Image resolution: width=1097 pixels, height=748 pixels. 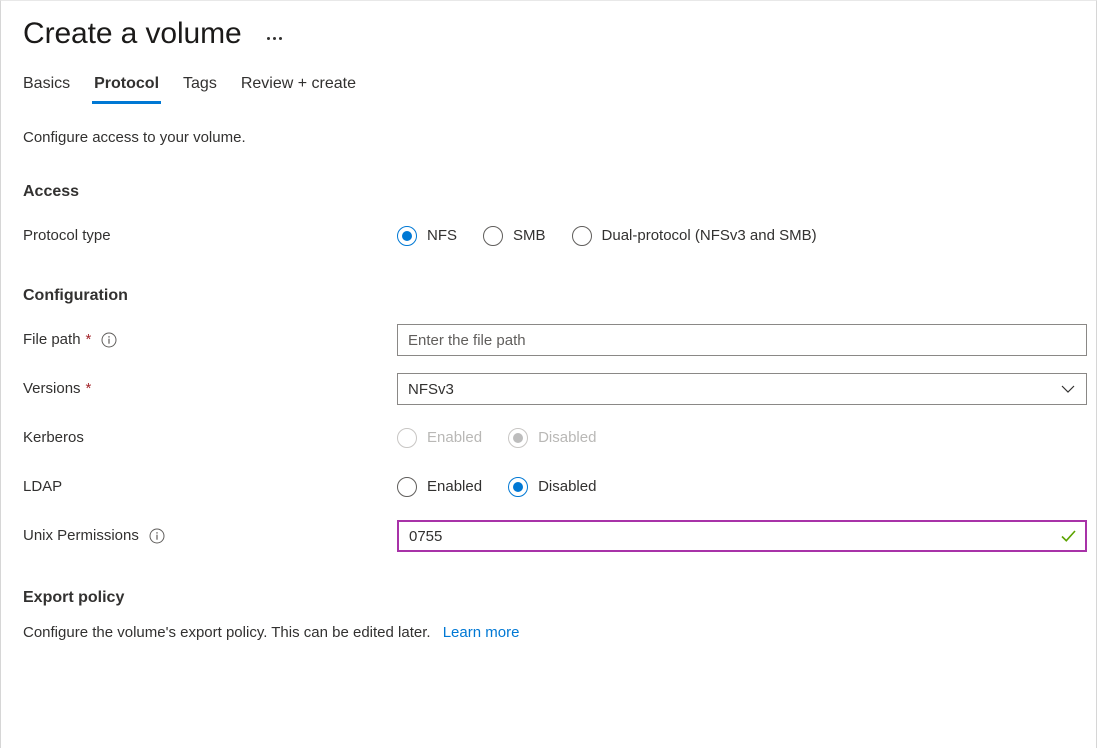 I want to click on export-policy-heading: Export policy, so click(x=74, y=597).